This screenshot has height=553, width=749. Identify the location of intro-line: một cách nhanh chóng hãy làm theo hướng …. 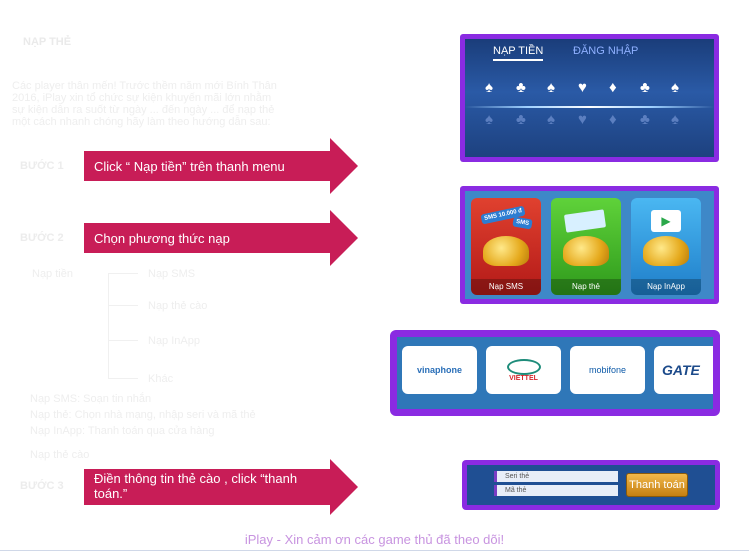
(141, 122).